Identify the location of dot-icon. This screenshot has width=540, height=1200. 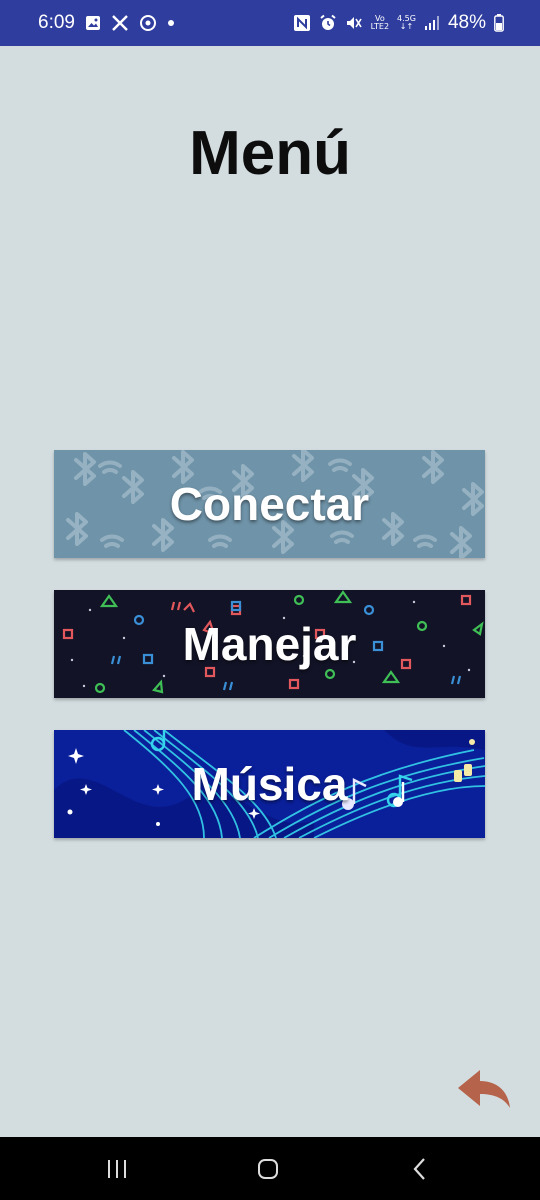
(171, 23).